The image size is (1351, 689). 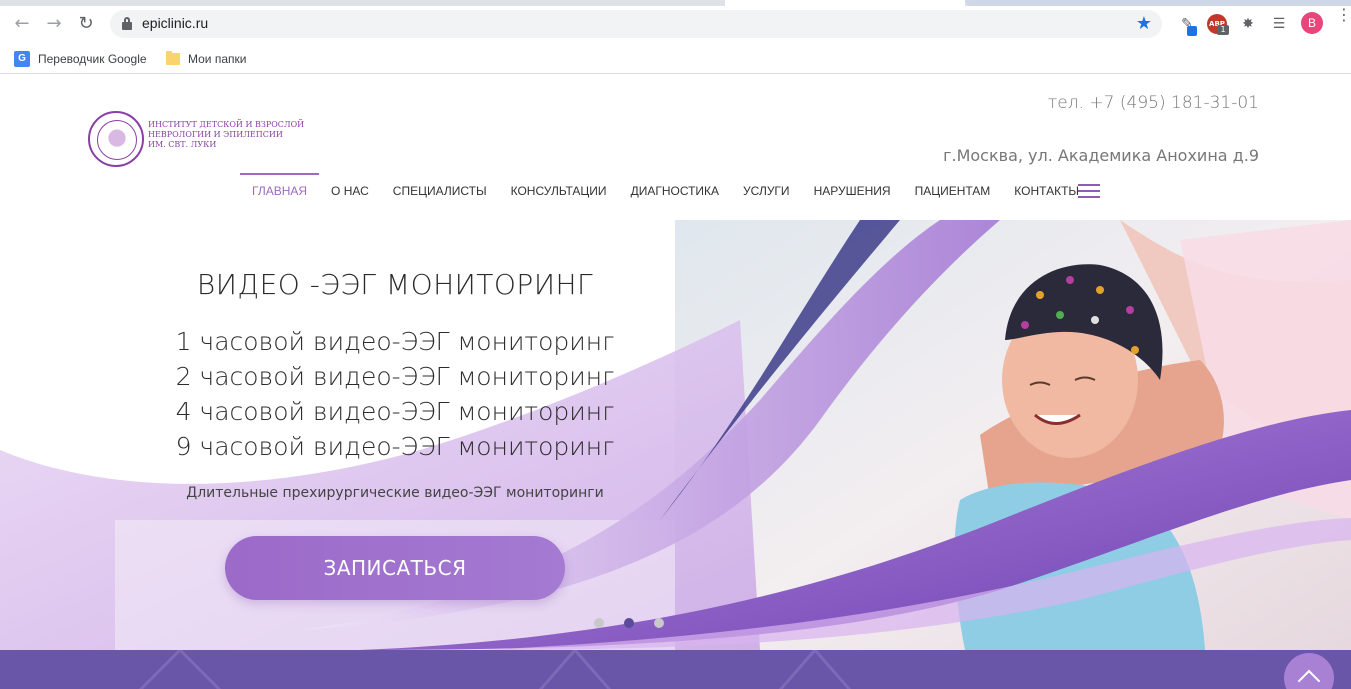 I want to click on browser-menu-icon: ⋮, so click(x=1343, y=19).